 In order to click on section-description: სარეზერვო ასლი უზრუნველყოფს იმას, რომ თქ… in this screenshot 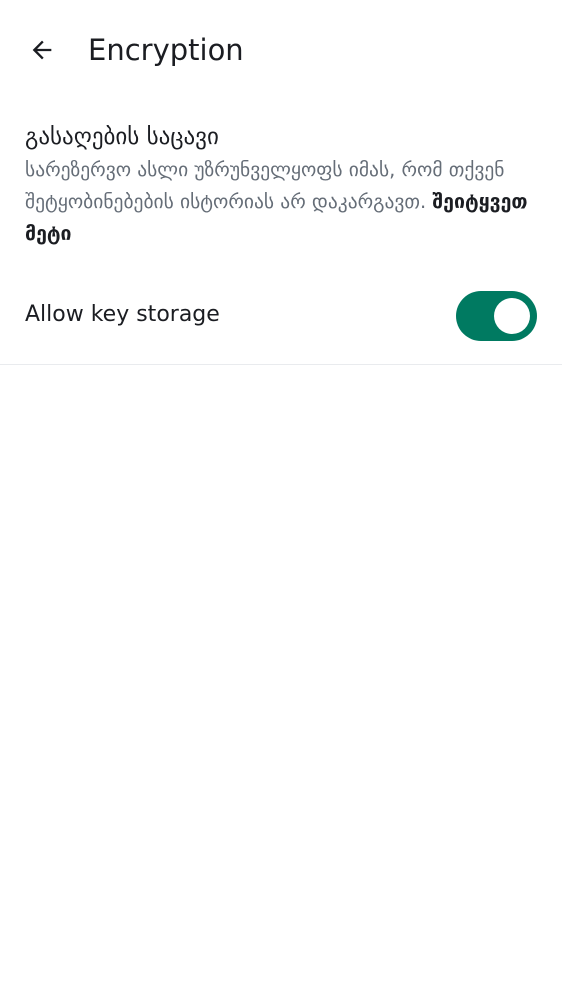, I will do `click(282, 202)`.